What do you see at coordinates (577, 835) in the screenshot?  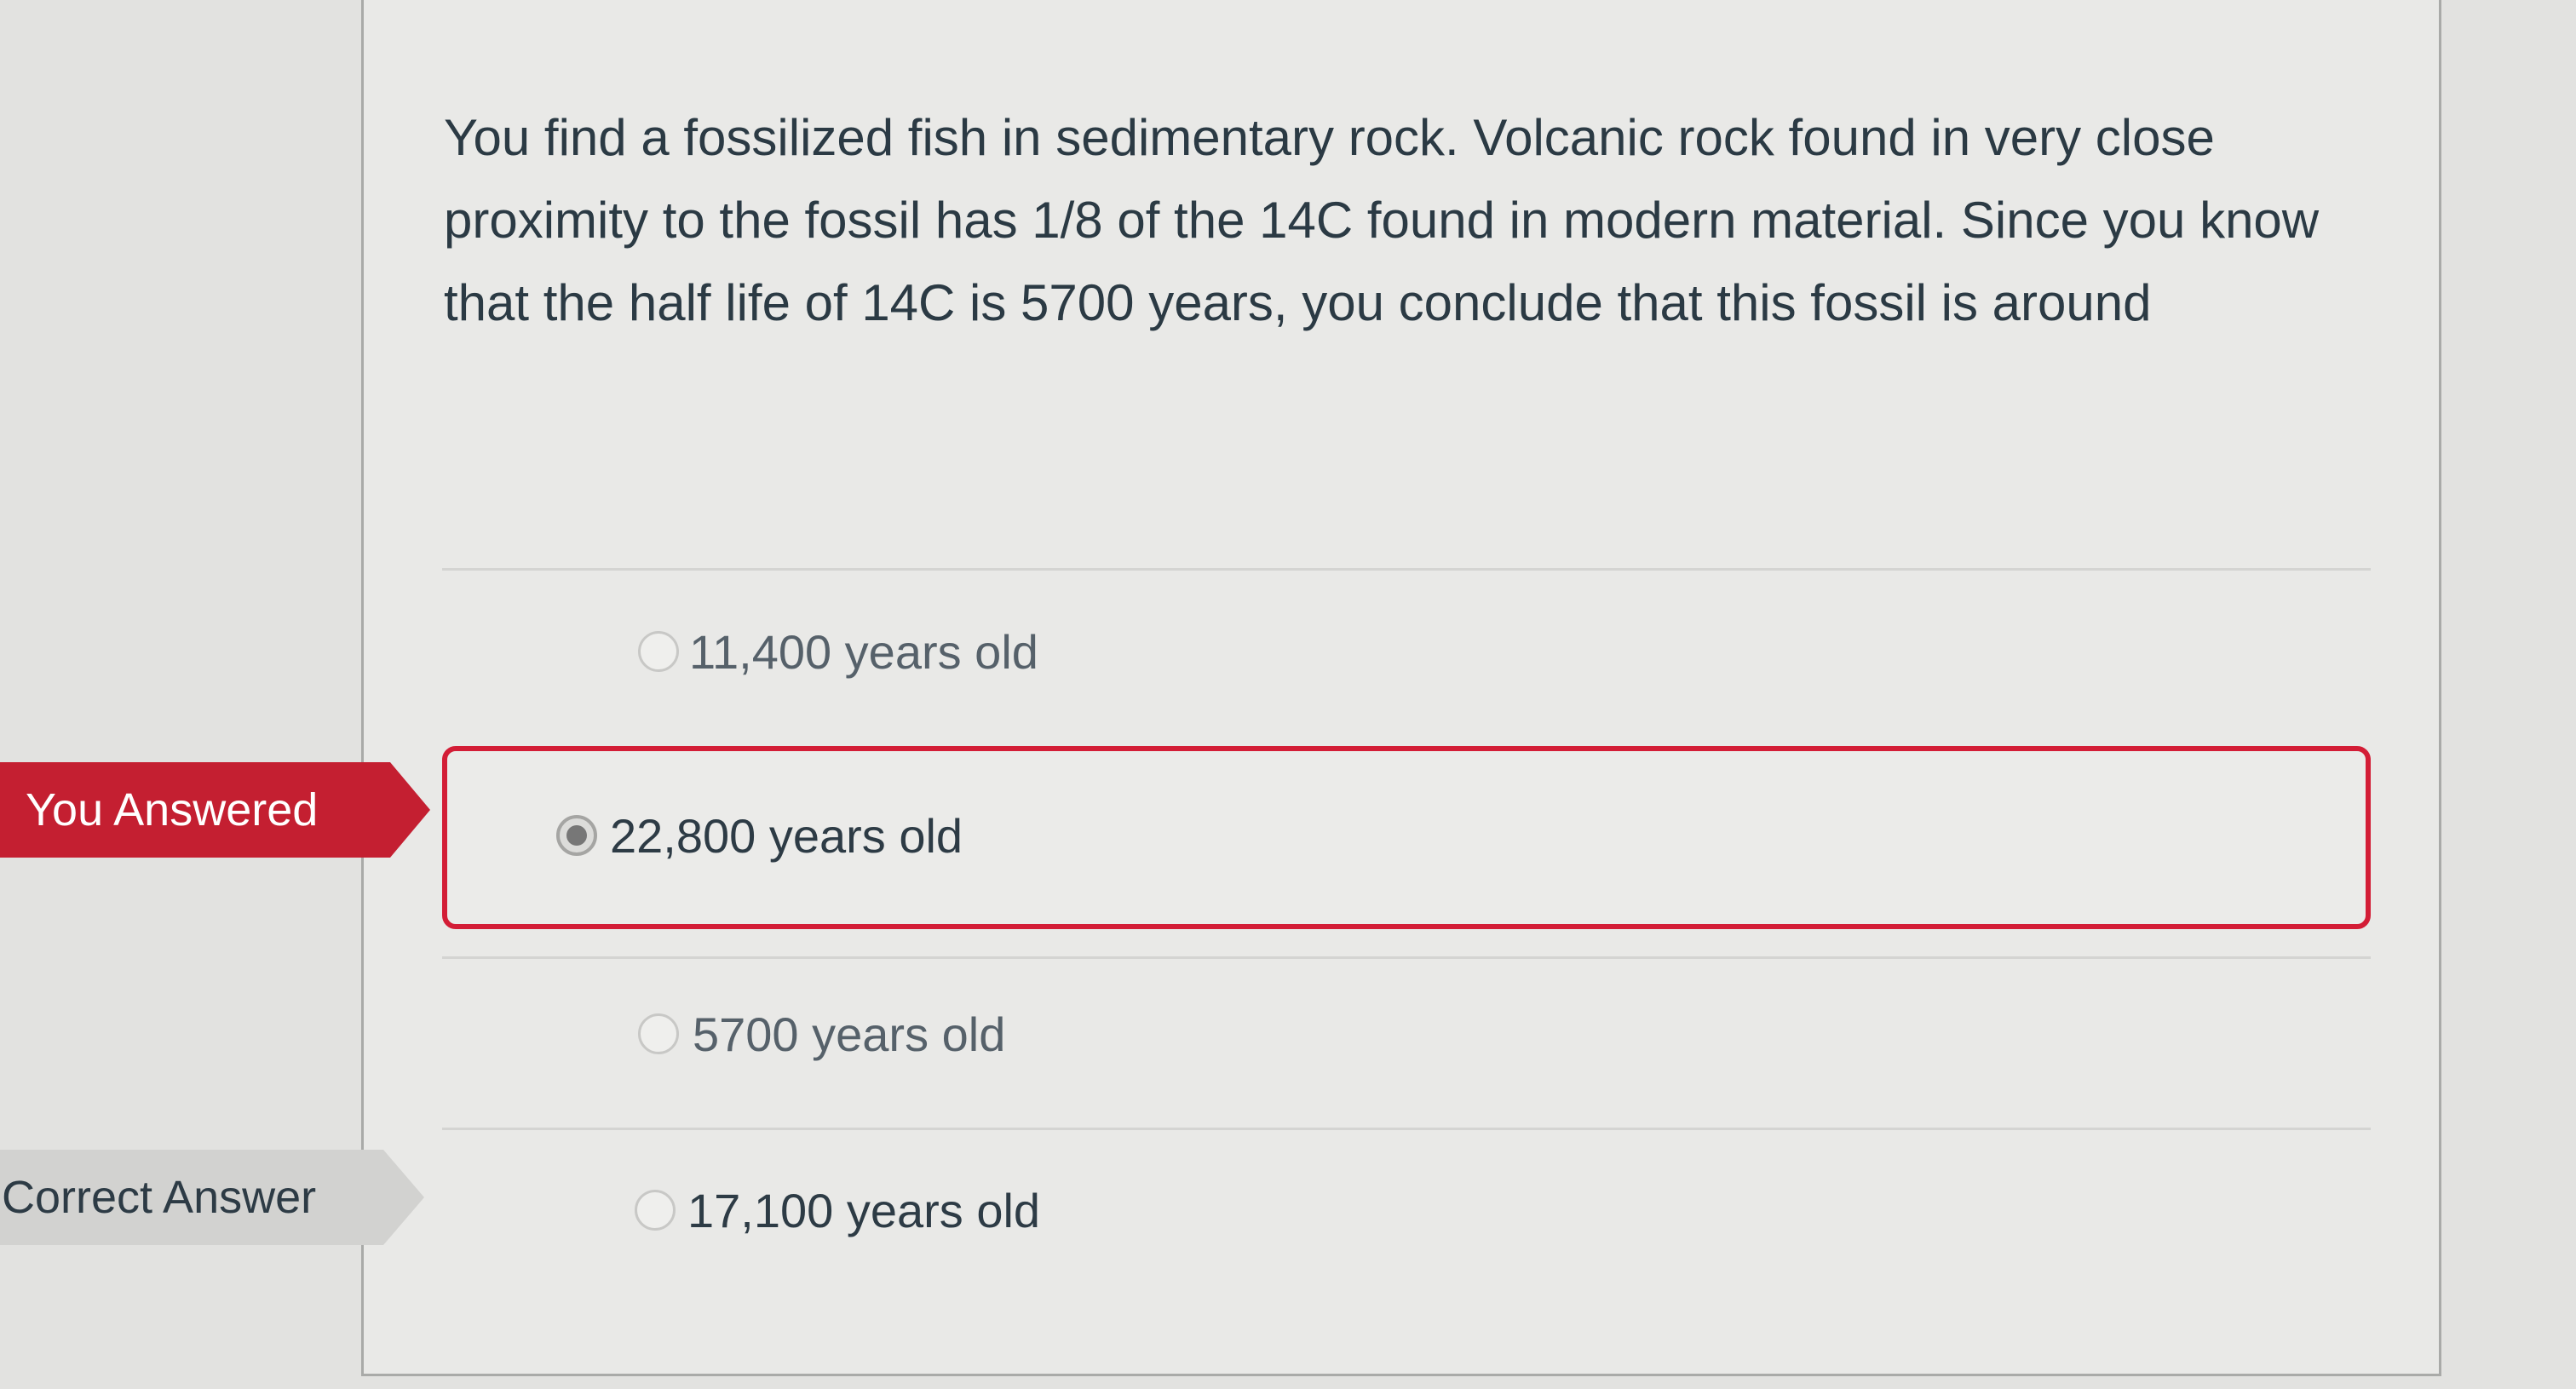 I see `radio-button-checked` at bounding box center [577, 835].